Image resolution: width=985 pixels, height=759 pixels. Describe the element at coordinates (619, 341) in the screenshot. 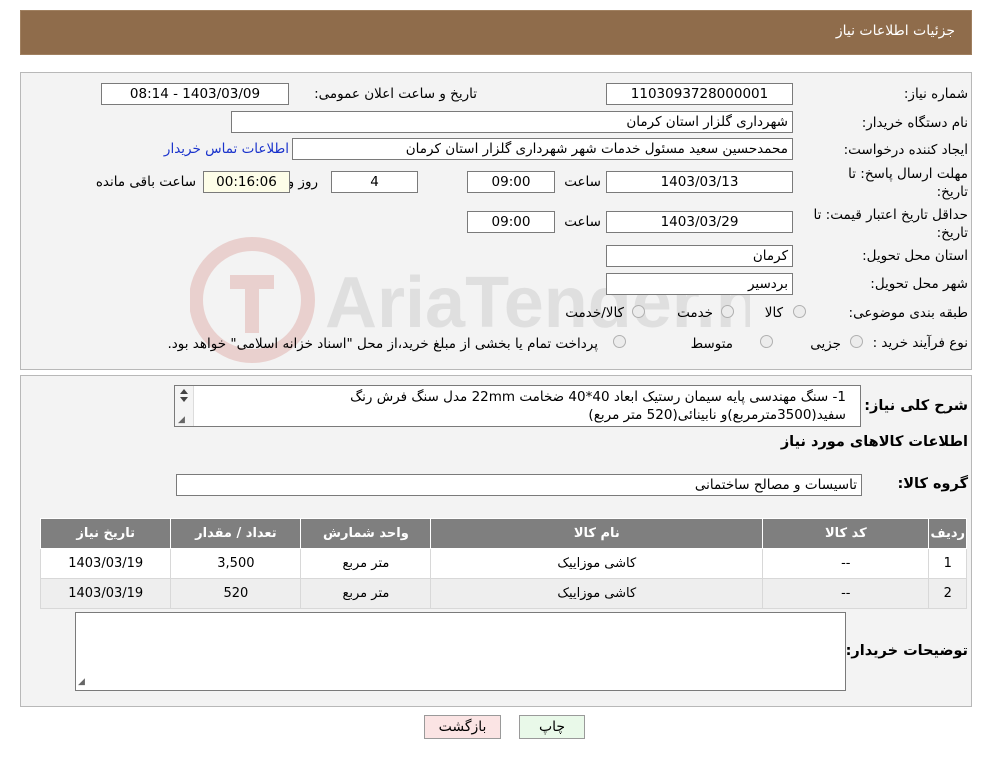

I see `treasury-note-checkbox` at that location.